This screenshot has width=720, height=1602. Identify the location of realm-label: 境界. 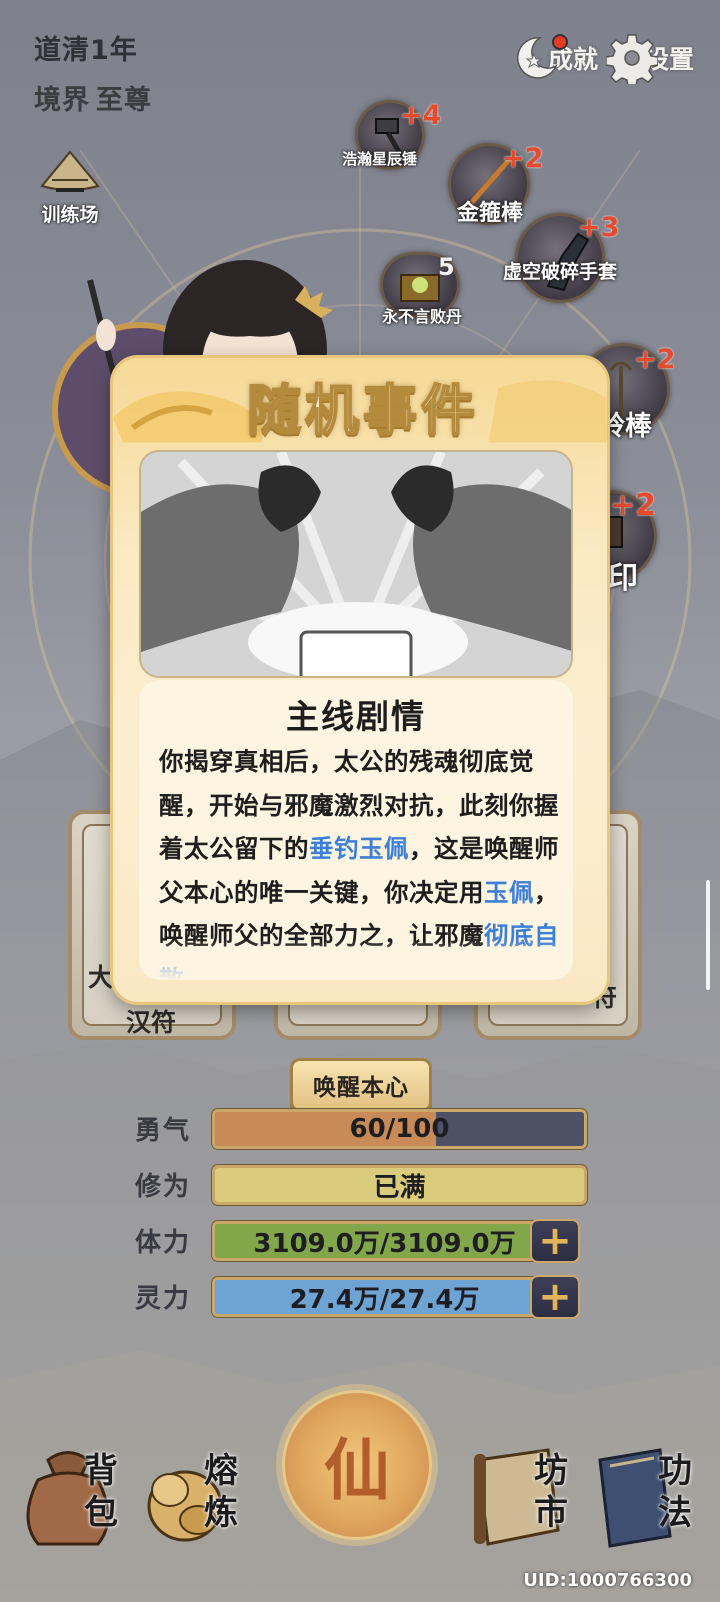
(62, 100).